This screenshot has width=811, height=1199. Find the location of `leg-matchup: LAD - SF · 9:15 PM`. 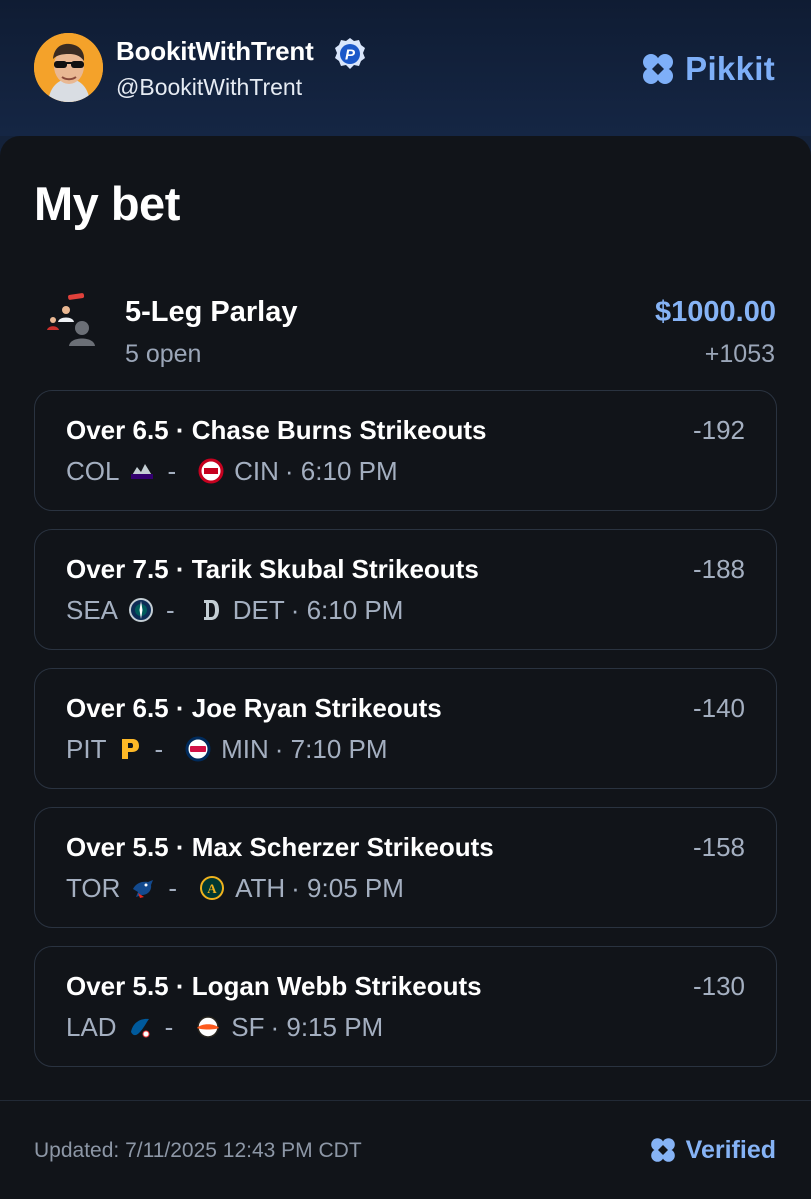

leg-matchup: LAD - SF · 9:15 PM is located at coordinates (224, 1027).